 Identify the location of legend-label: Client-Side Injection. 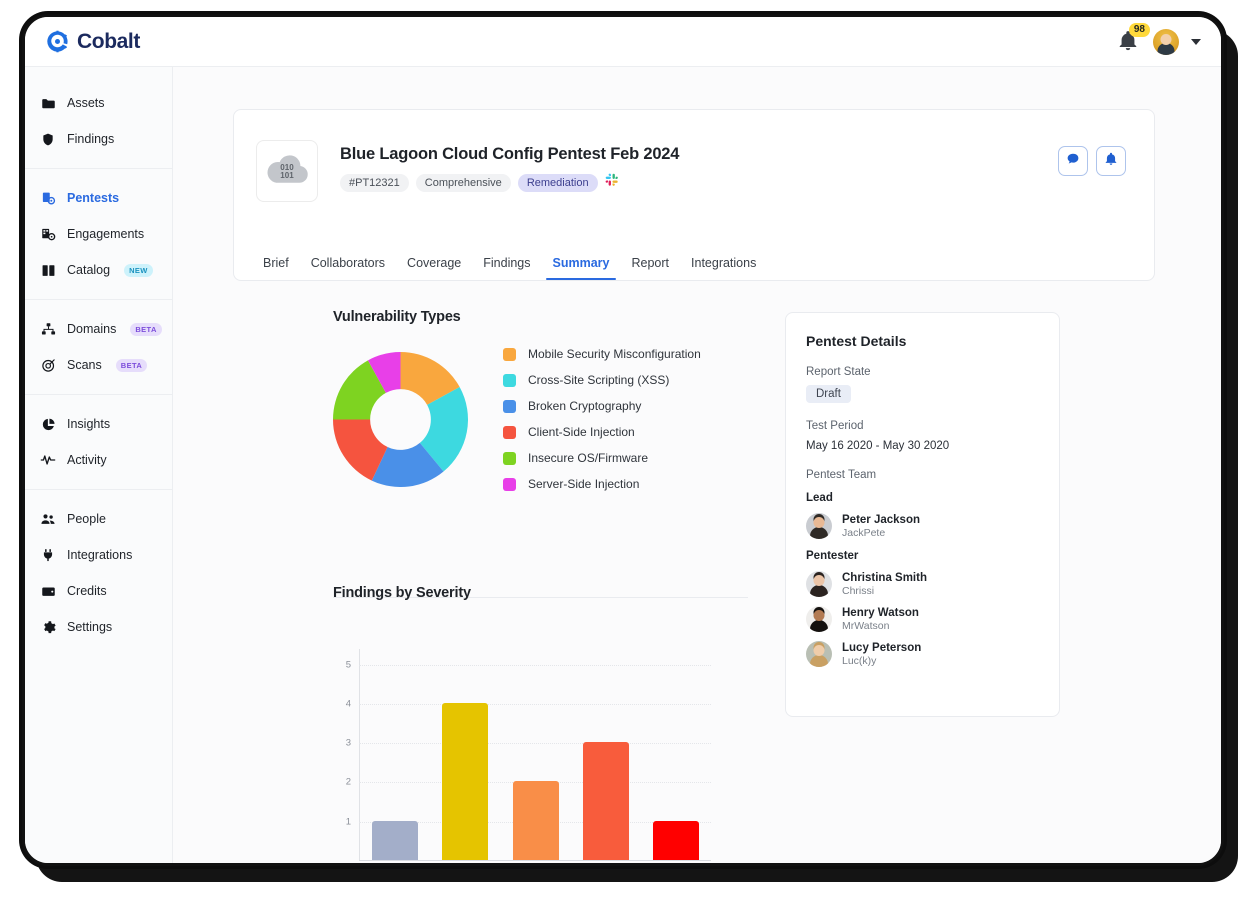
(581, 432).